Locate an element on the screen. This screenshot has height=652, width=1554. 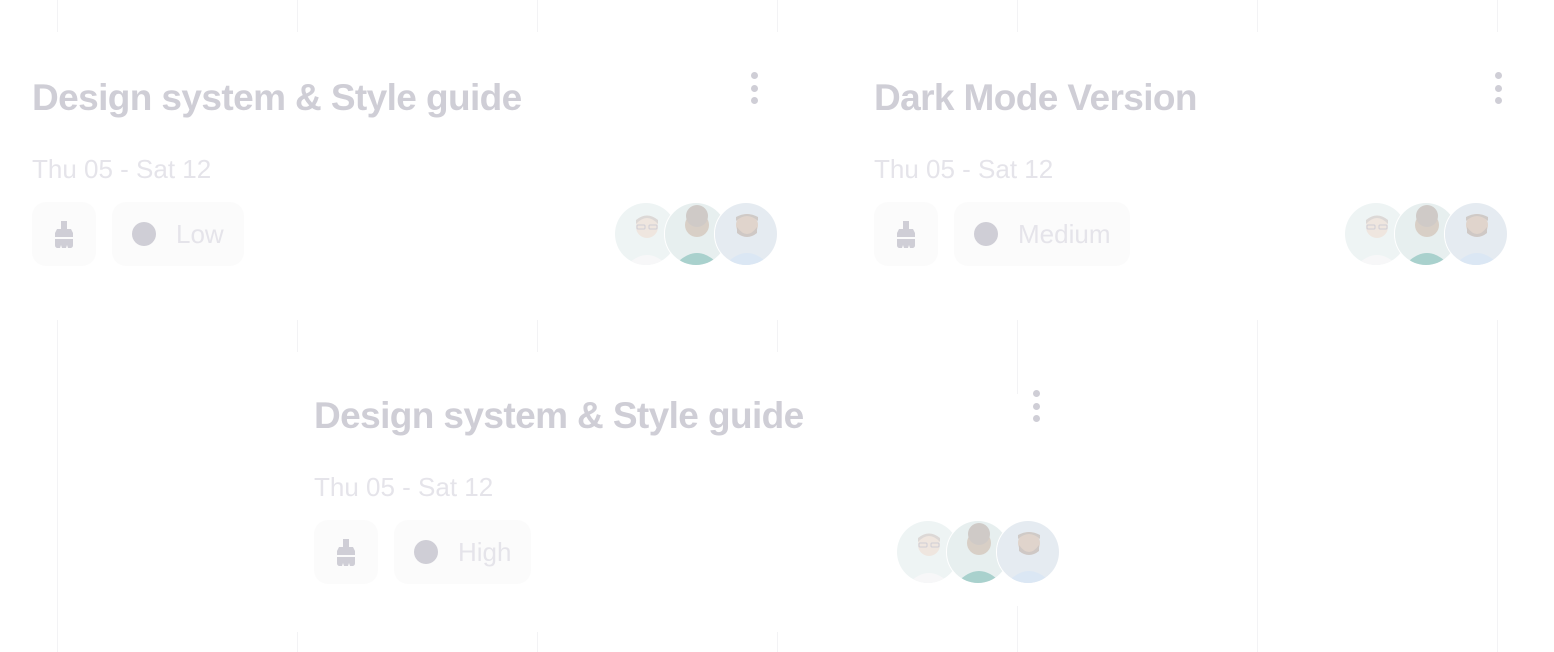
priority-chip: Low is located at coordinates (178, 234).